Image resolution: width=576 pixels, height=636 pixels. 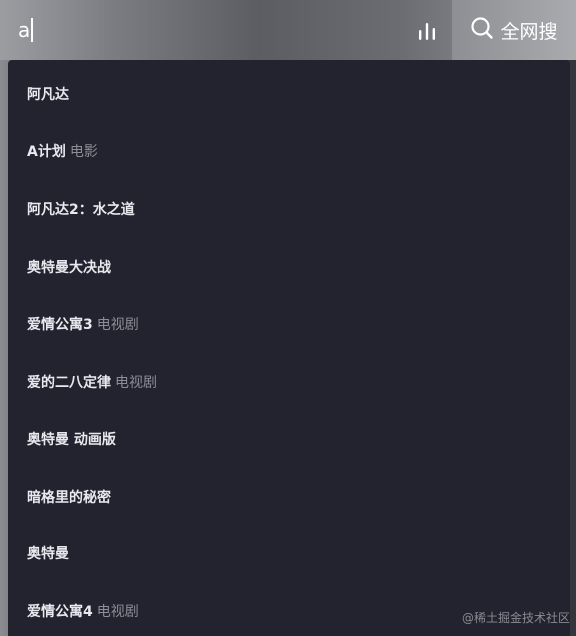 I want to click on search-input: a, so click(x=26, y=30).